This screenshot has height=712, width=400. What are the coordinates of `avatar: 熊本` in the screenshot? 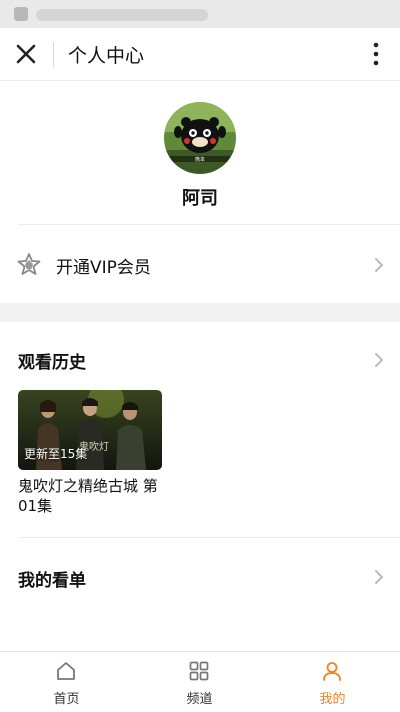 It's located at (200, 138).